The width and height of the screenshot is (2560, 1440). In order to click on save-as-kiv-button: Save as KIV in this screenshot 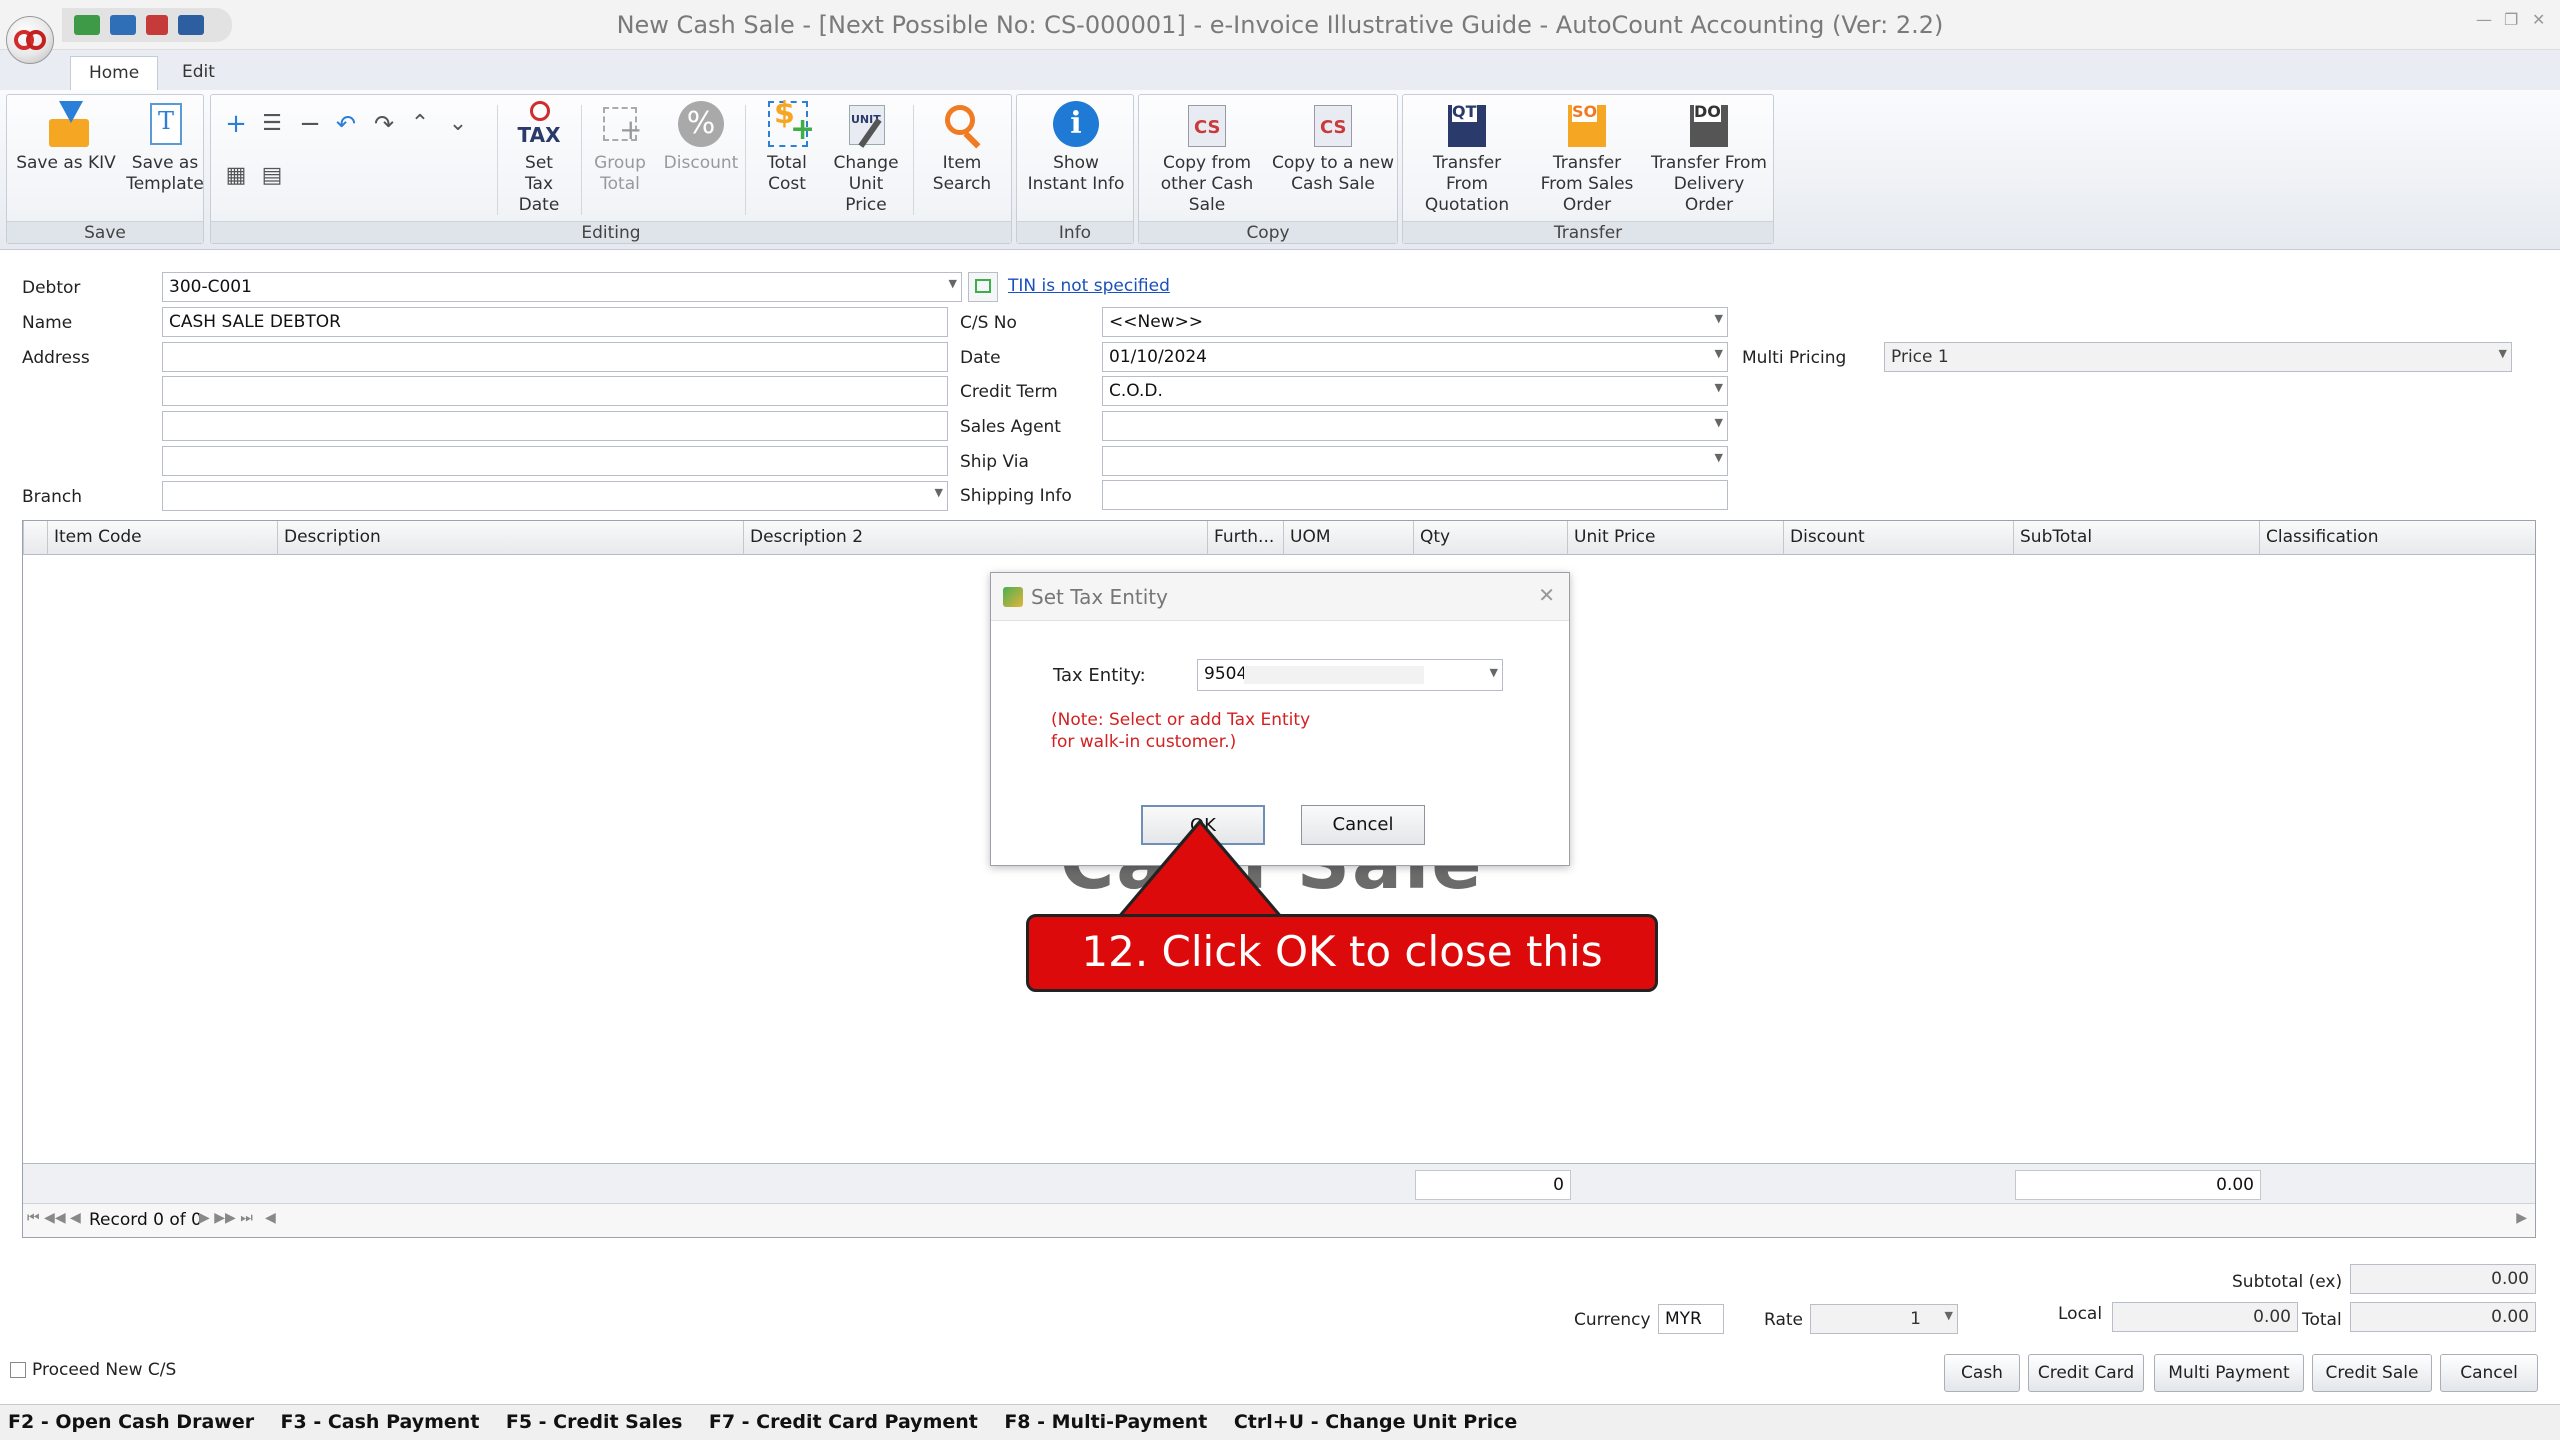, I will do `click(66, 159)`.